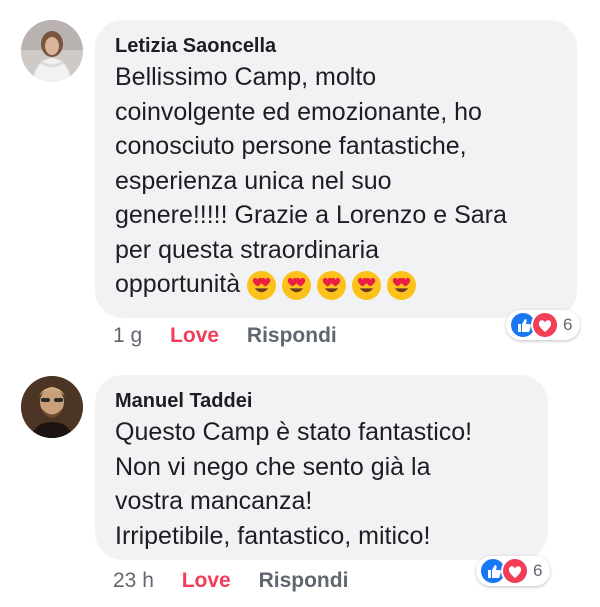 This screenshot has width=600, height=607. Describe the element at coordinates (52, 407) in the screenshot. I see `avatar` at that location.